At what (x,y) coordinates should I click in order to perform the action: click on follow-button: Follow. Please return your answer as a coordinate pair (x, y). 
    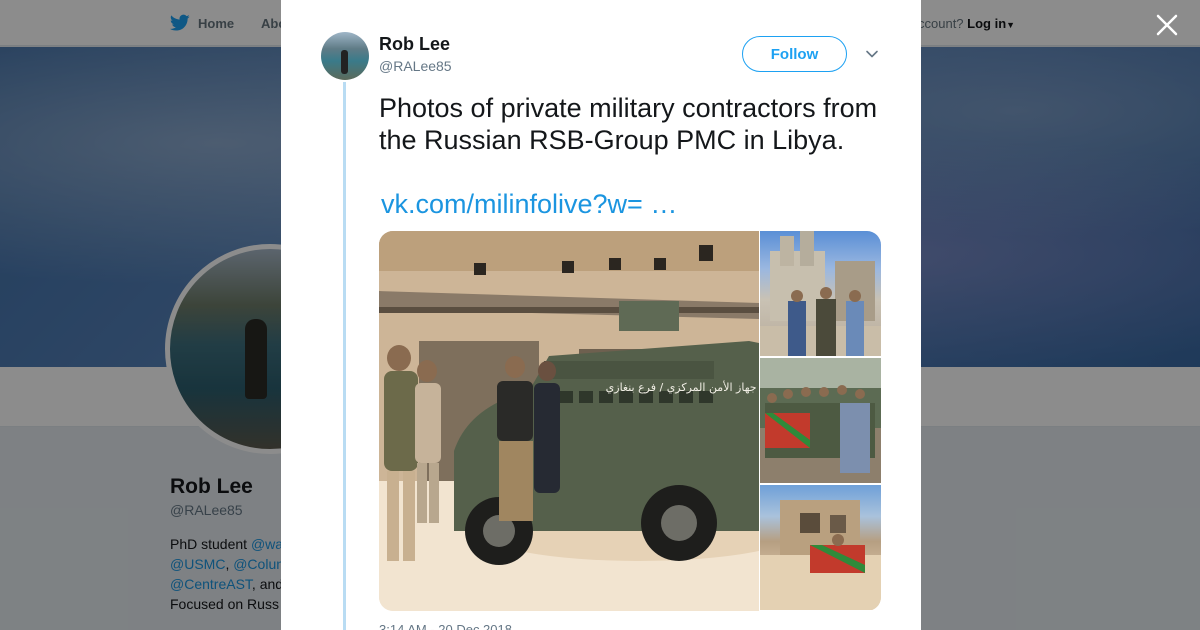
    Looking at the image, I should click on (794, 54).